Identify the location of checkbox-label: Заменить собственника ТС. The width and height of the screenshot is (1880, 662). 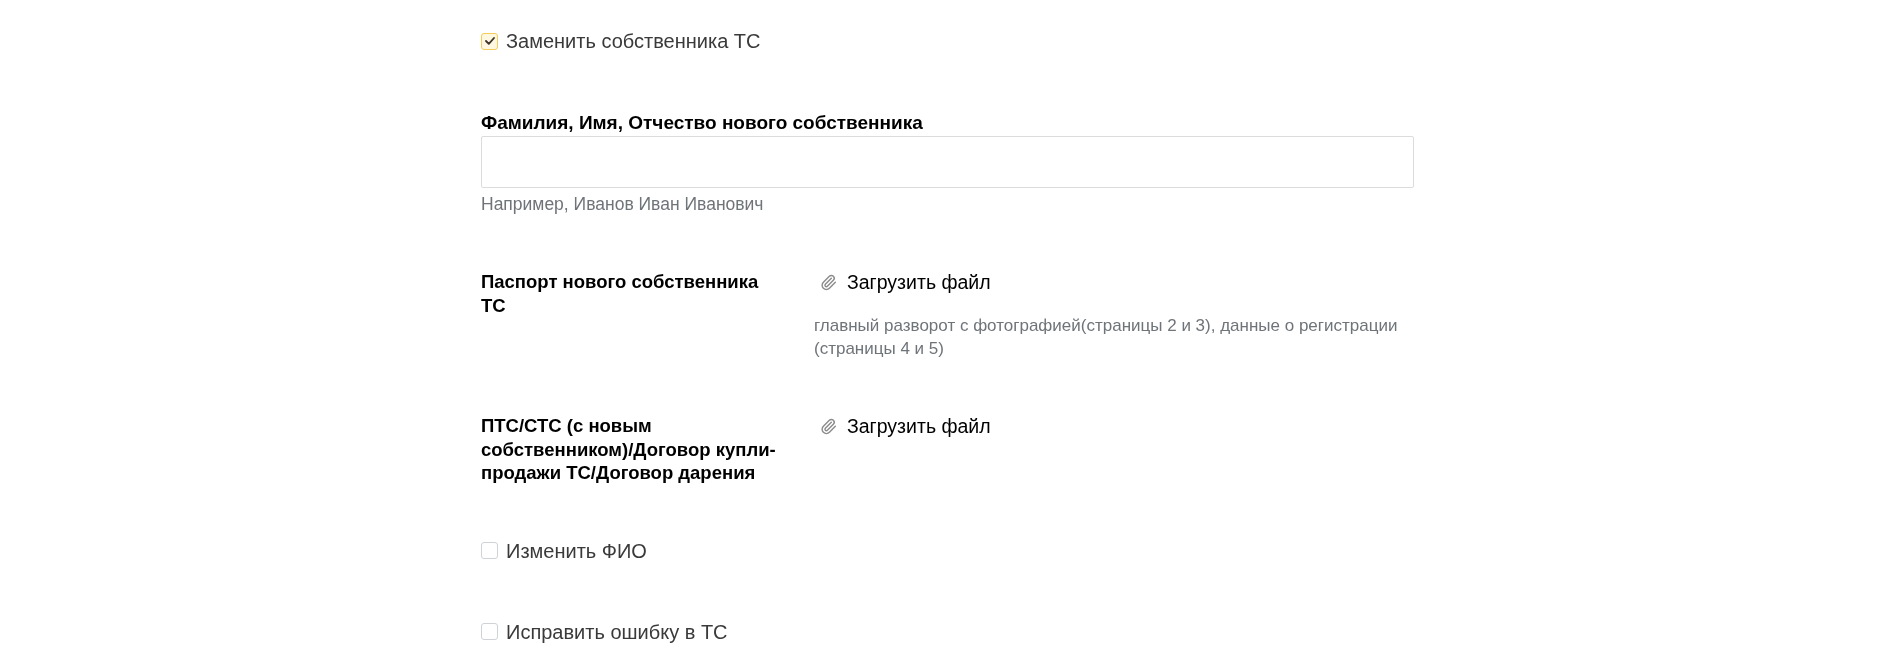
(633, 41).